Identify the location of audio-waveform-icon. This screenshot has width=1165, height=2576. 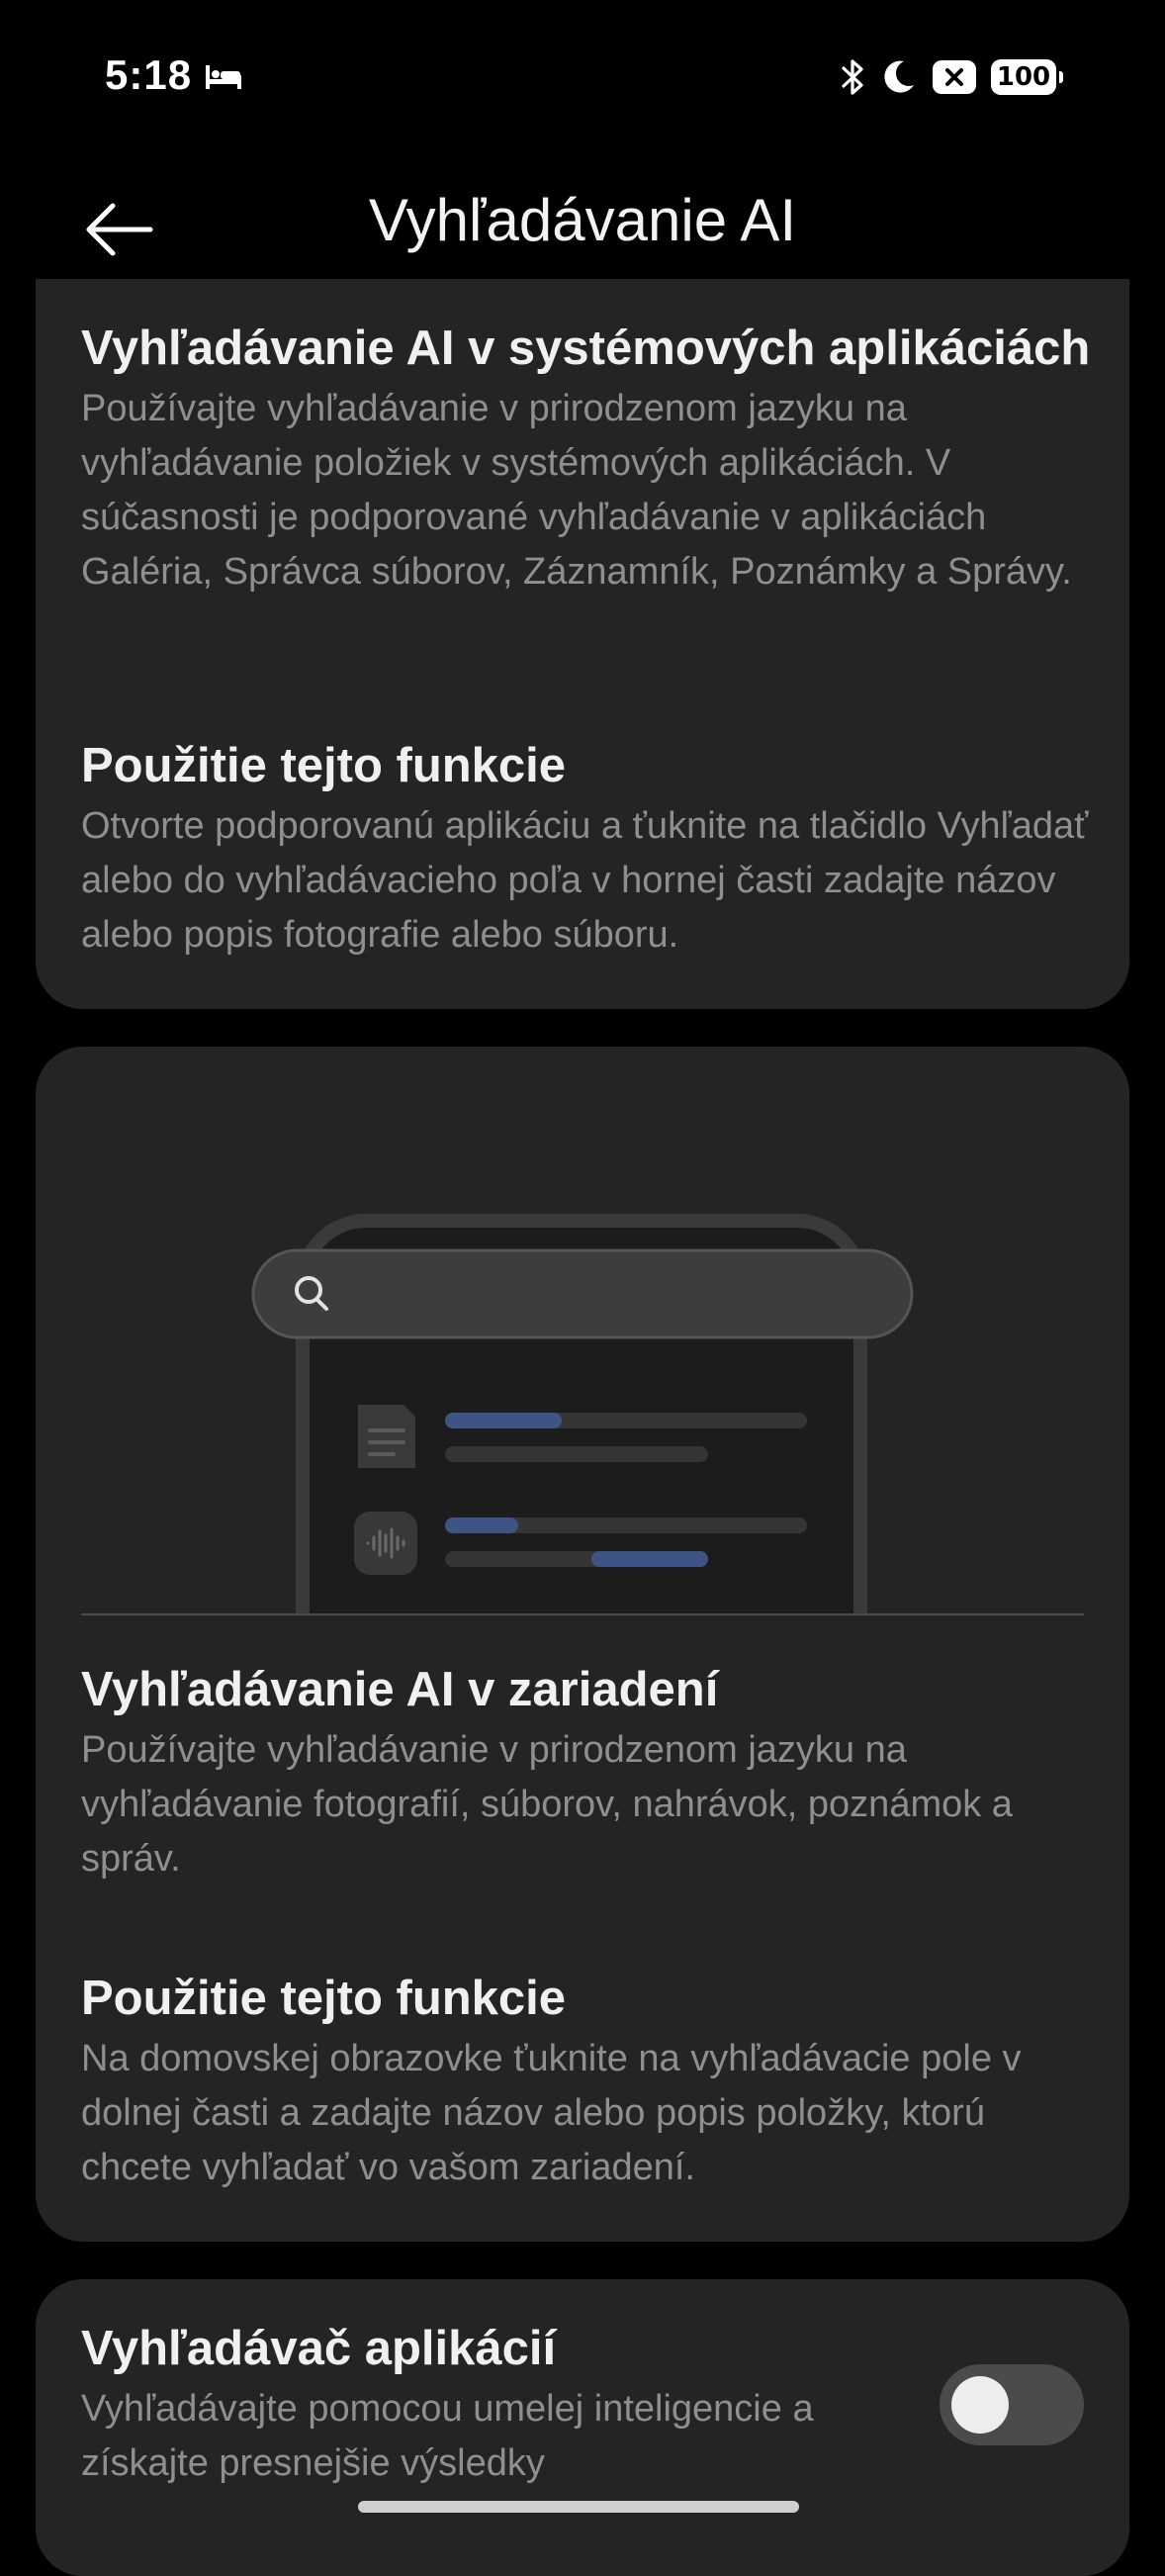
(385, 1543).